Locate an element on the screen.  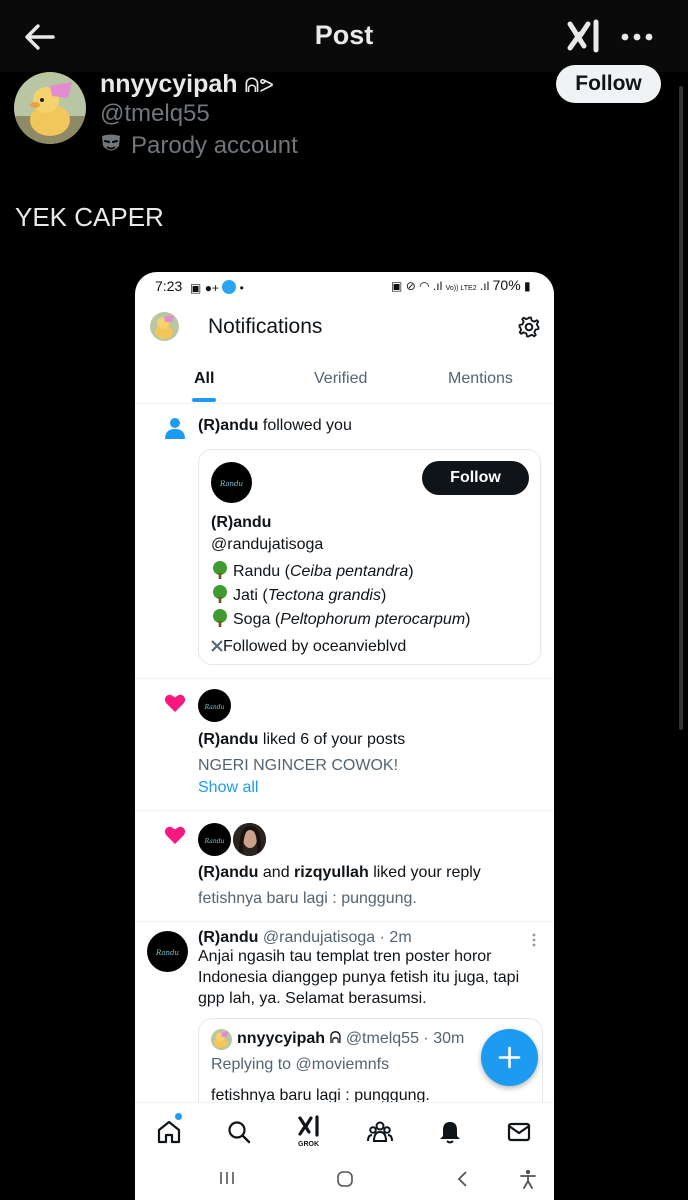
settings-gear-icon is located at coordinates (529, 327).